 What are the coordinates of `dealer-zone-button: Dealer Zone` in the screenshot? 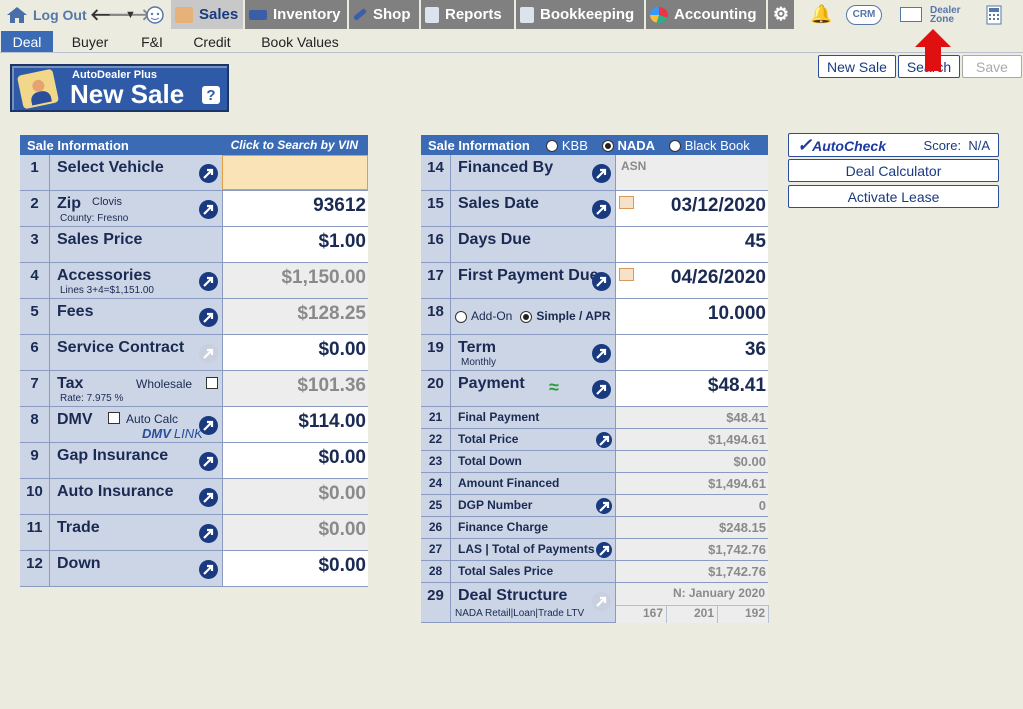 It's located at (930, 14).